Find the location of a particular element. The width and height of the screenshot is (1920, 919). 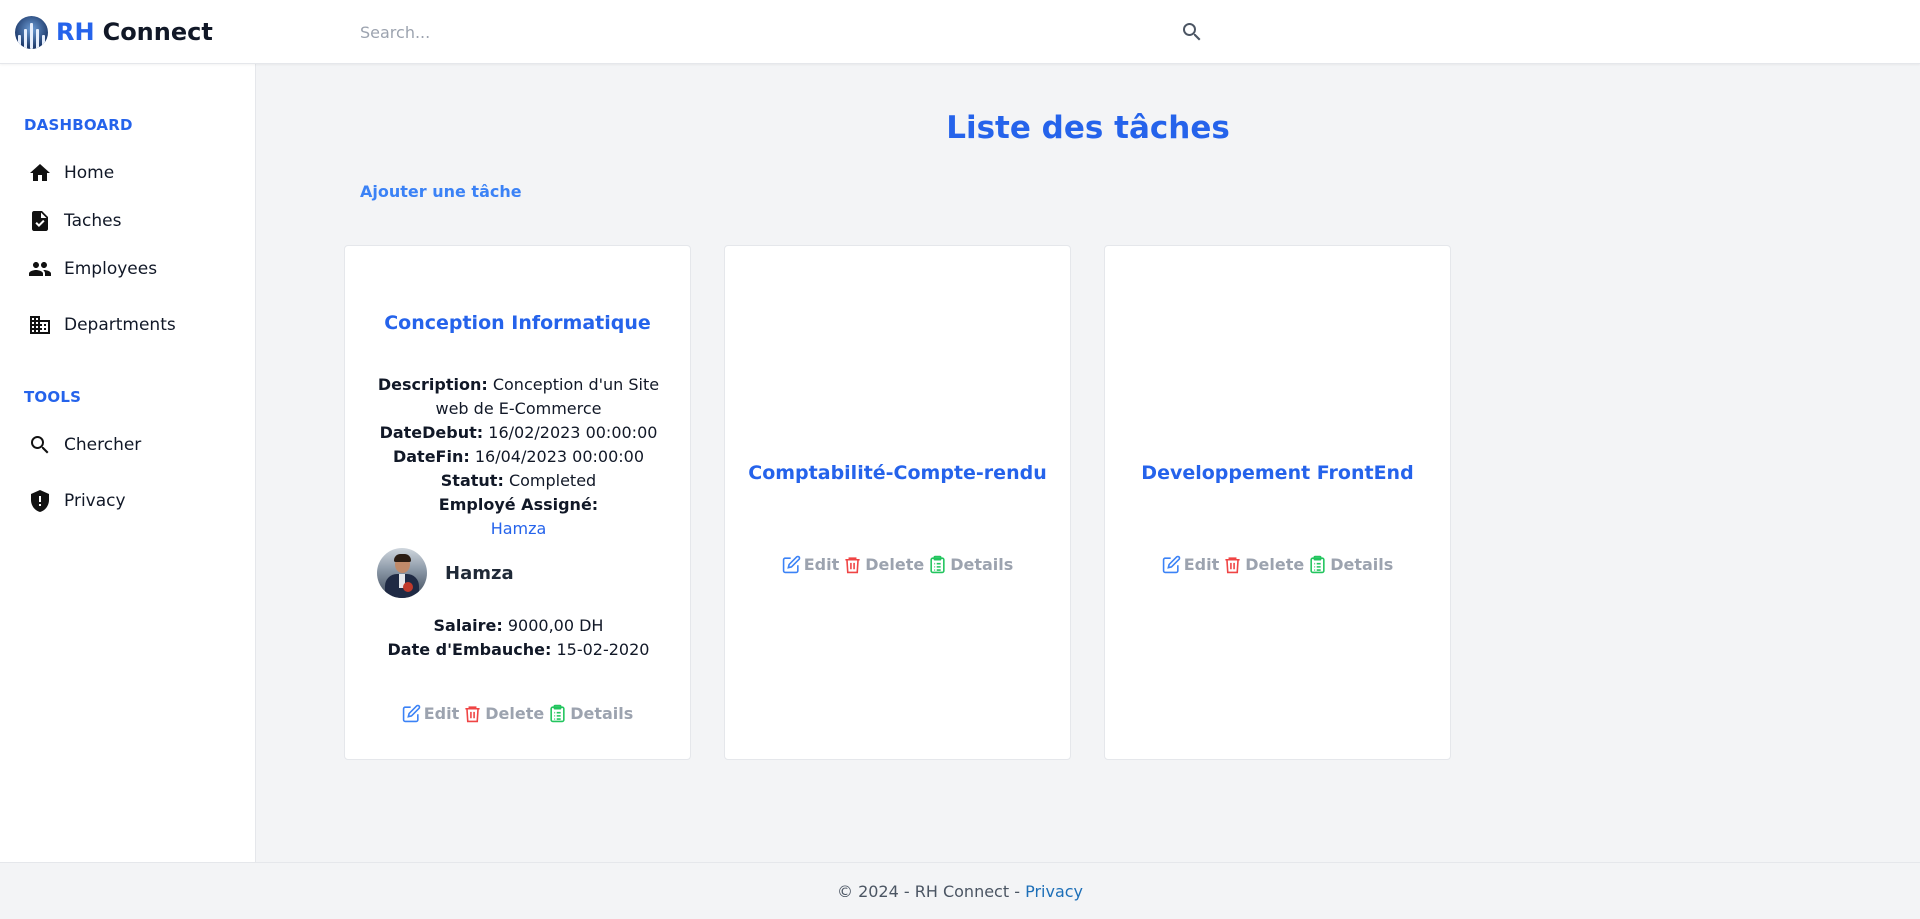

brand: RH Connect is located at coordinates (114, 32).